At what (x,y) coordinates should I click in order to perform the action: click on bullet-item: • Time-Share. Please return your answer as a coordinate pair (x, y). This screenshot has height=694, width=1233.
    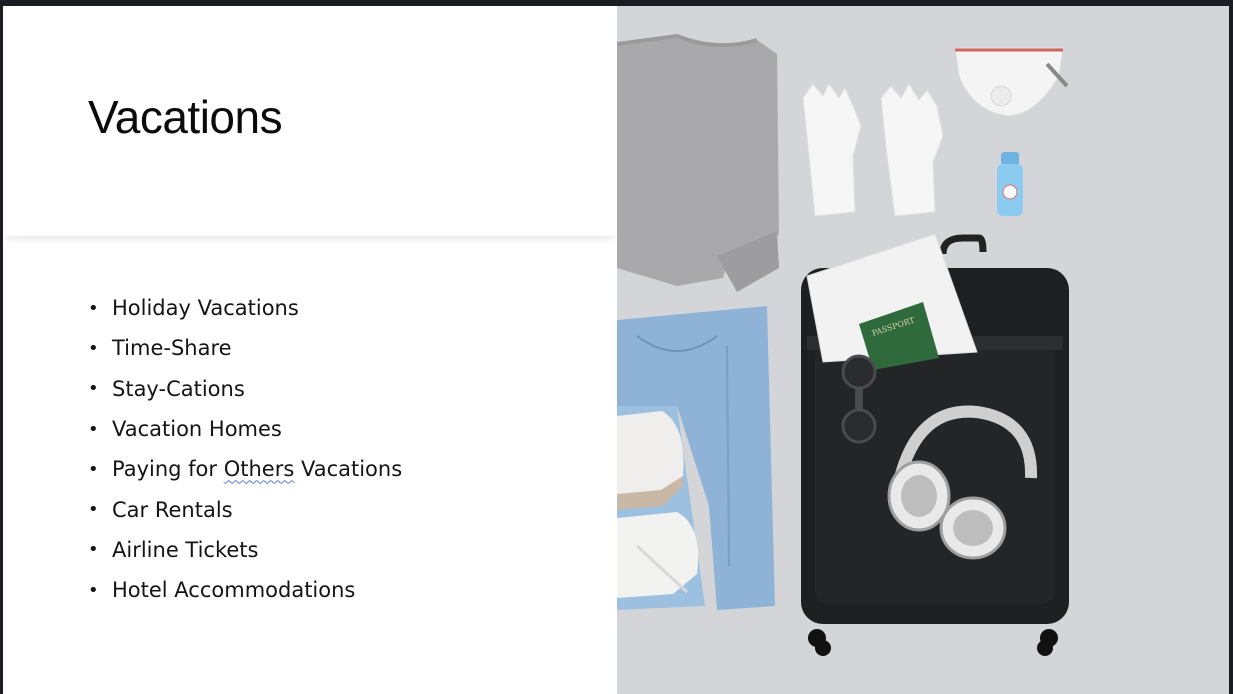
    Looking at the image, I should click on (245, 348).